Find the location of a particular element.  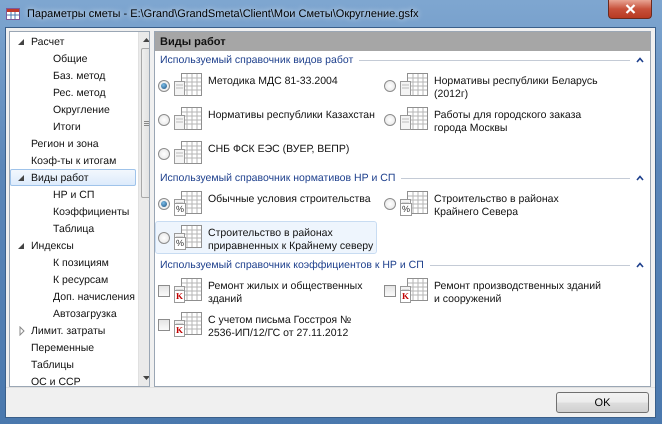

option-label: Обычные условия строительства is located at coordinates (289, 199).